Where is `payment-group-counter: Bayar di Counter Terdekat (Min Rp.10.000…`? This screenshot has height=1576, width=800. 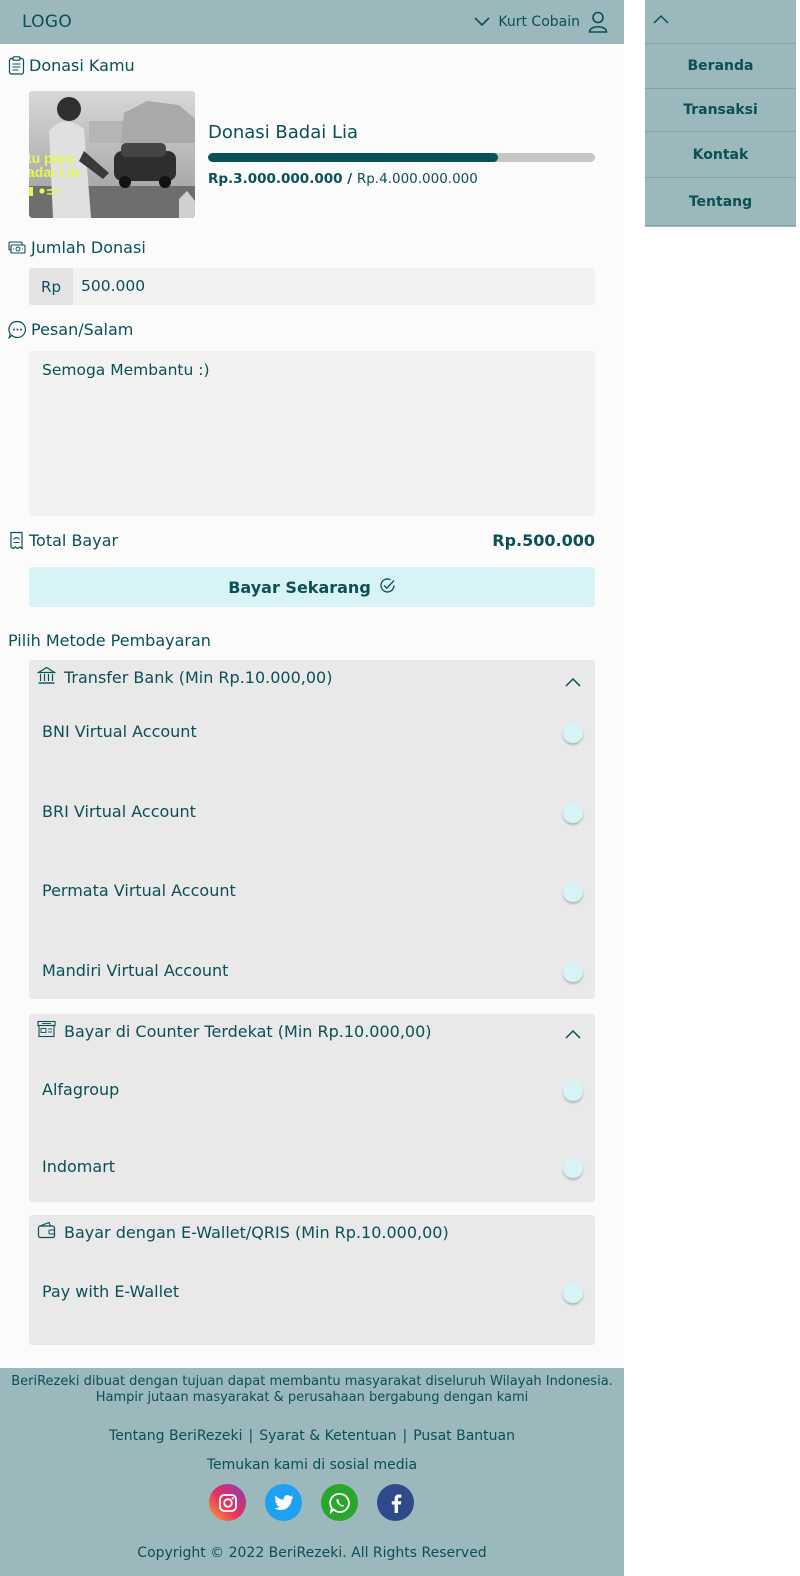 payment-group-counter: Bayar di Counter Terdekat (Min Rp.10.000… is located at coordinates (312, 1108).